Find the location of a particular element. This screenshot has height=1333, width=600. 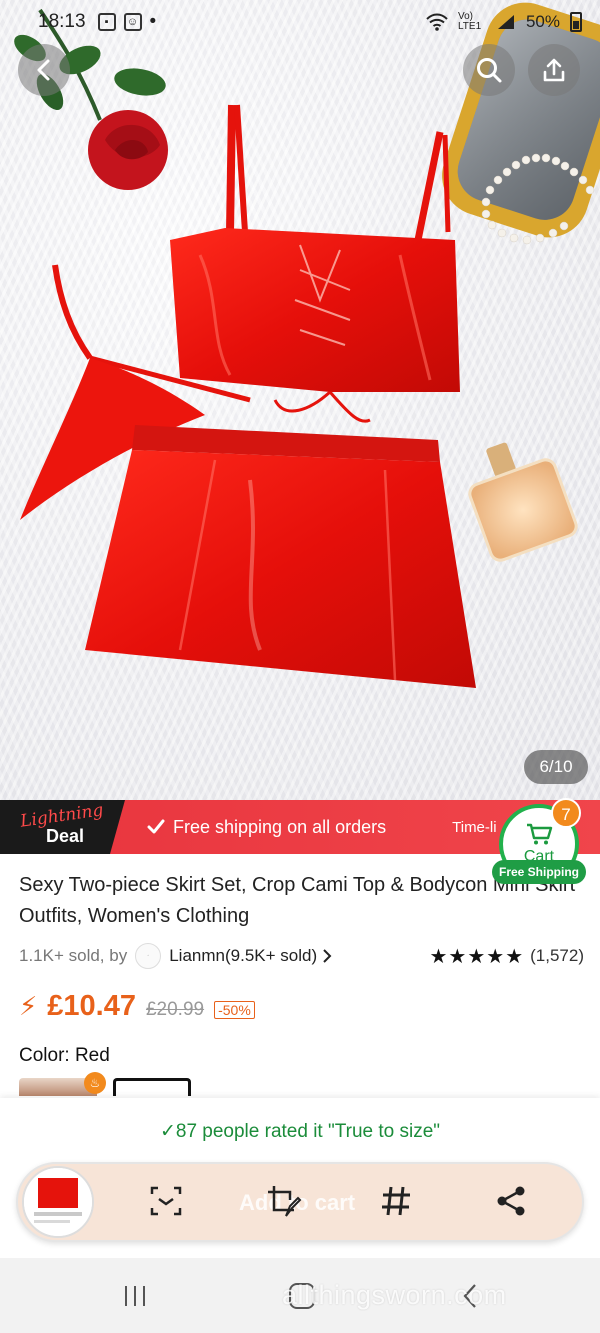

wifi-icon is located at coordinates (437, 22).